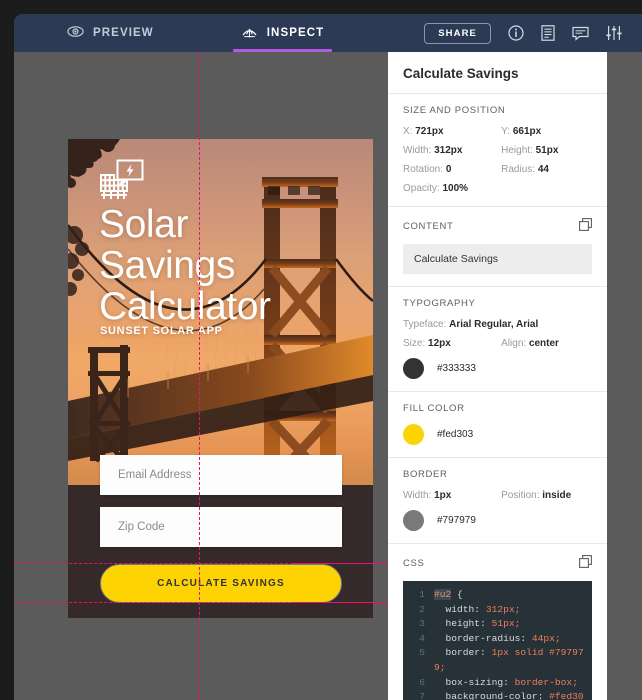 The width and height of the screenshot is (642, 700). I want to click on comment-icon, so click(580, 33).